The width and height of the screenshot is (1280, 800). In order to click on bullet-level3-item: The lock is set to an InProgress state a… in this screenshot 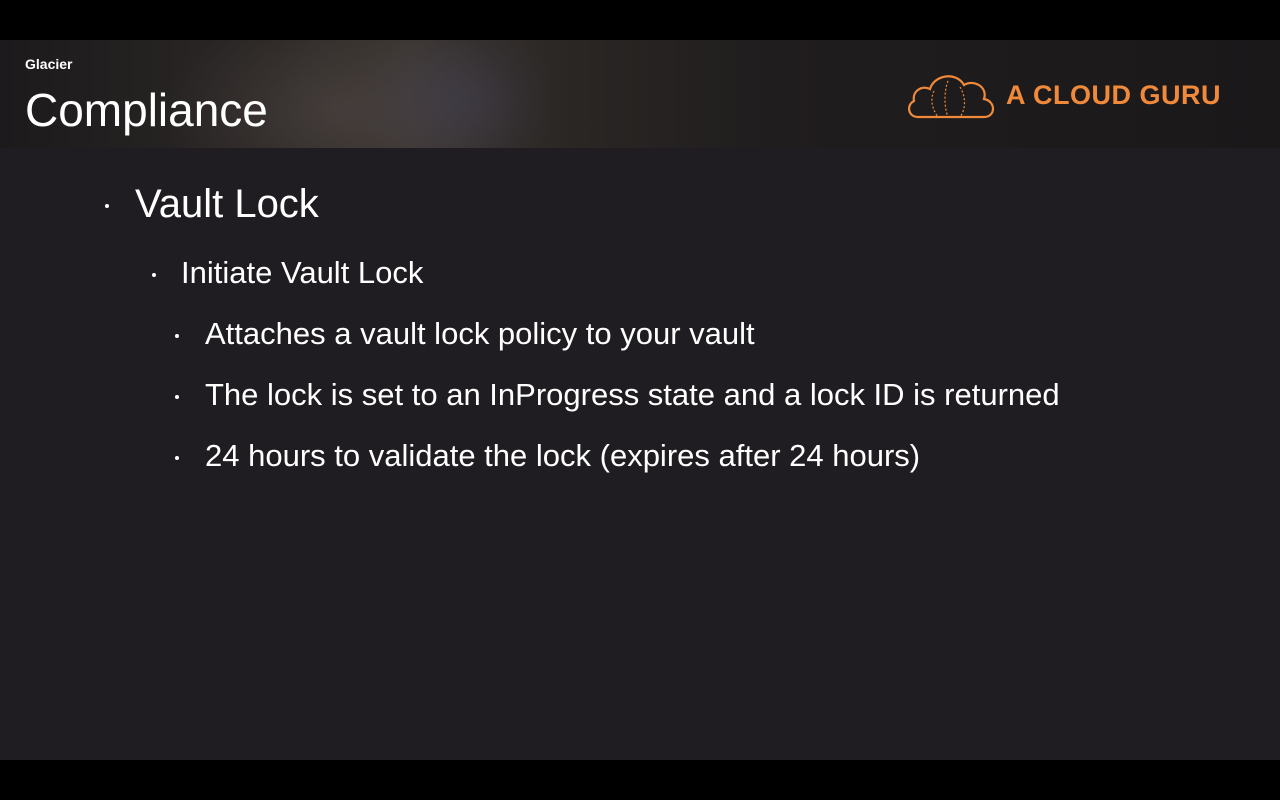, I will do `click(632, 394)`.